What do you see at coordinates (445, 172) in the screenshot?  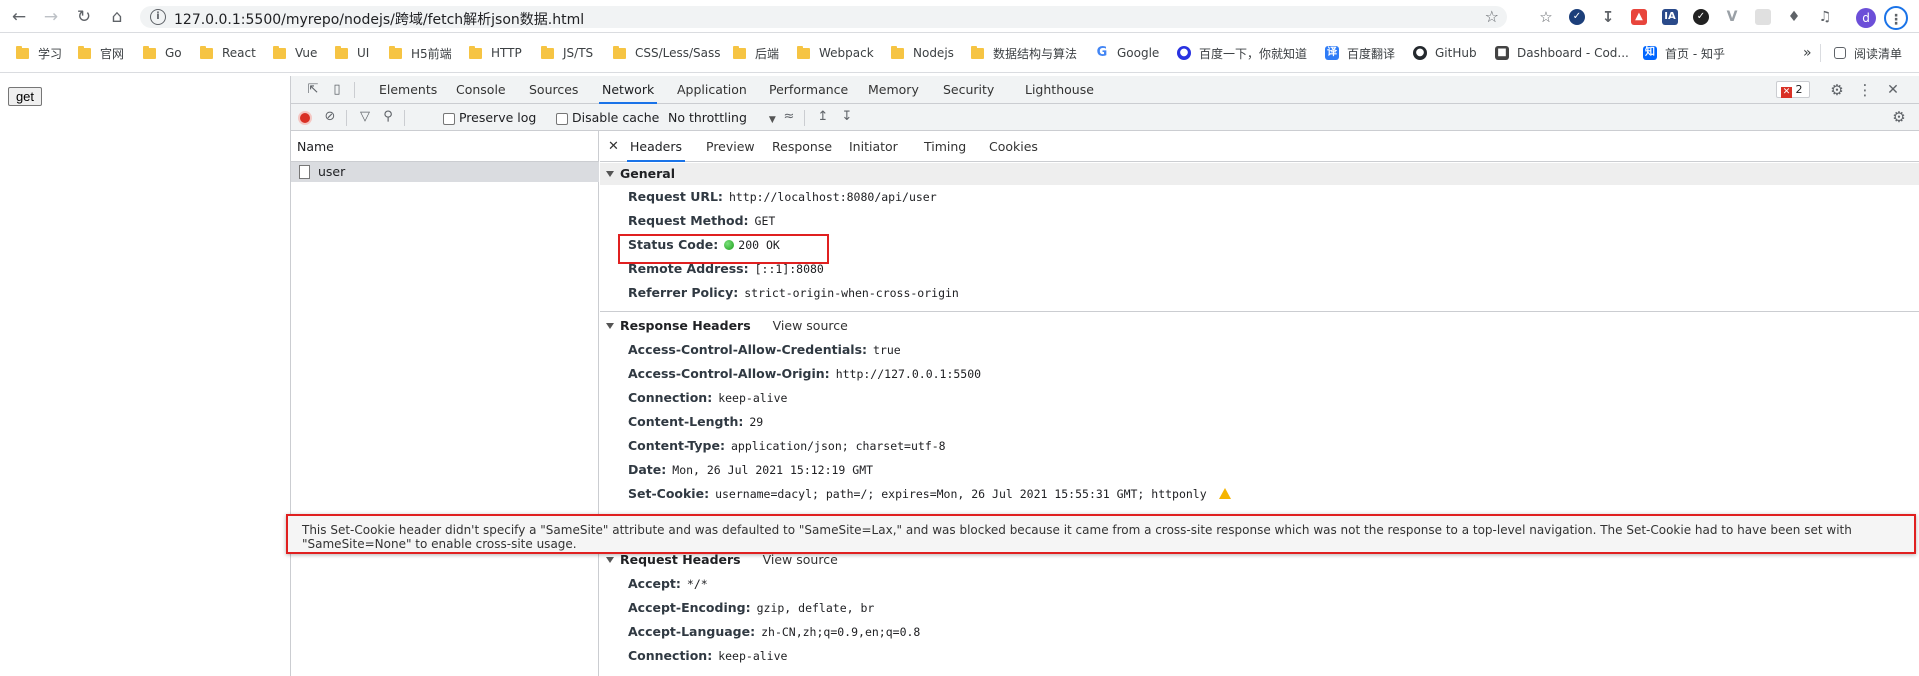 I see `request-row: user` at bounding box center [445, 172].